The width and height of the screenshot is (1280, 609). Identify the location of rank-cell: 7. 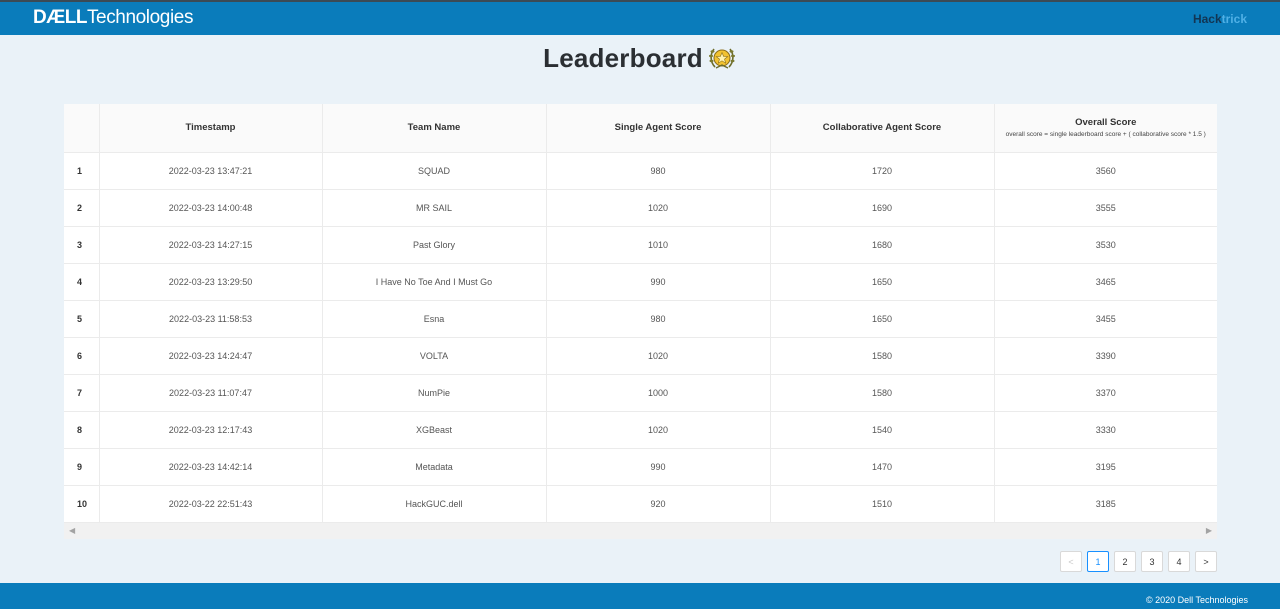
(82, 393).